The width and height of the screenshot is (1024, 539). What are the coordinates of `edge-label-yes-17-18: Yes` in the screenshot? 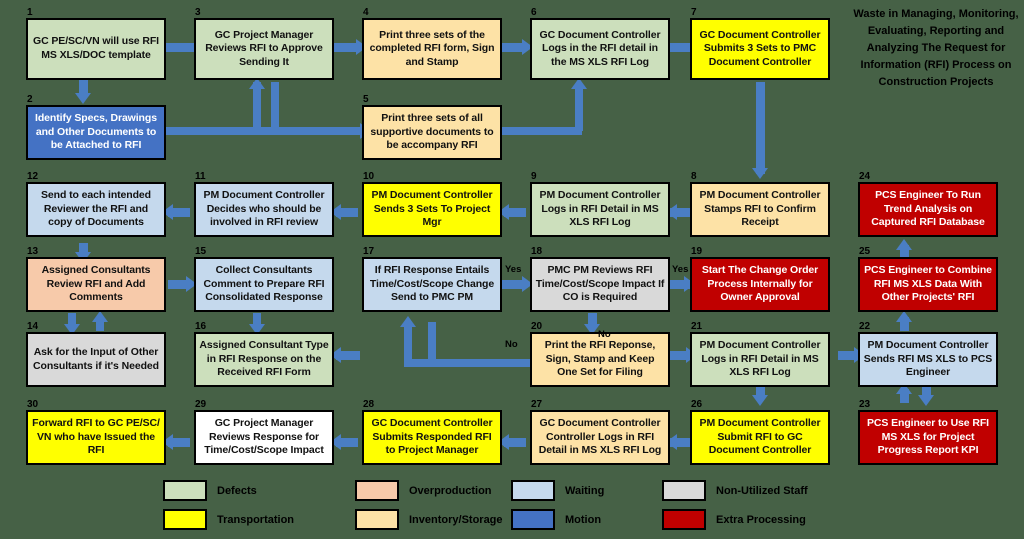 It's located at (513, 269).